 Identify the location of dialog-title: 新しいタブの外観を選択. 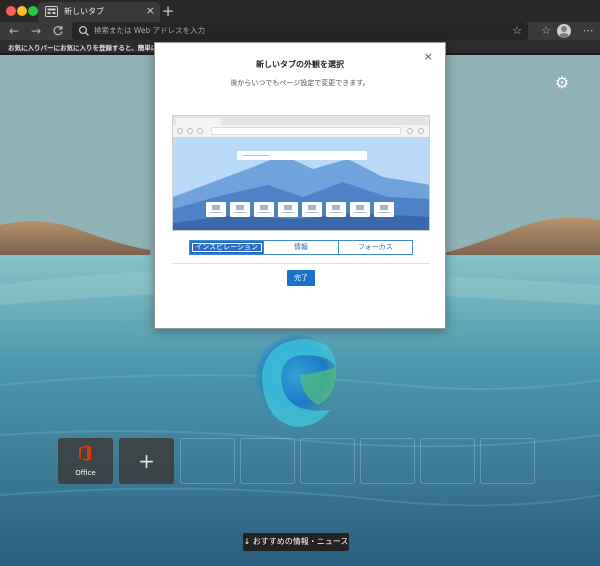
(300, 64).